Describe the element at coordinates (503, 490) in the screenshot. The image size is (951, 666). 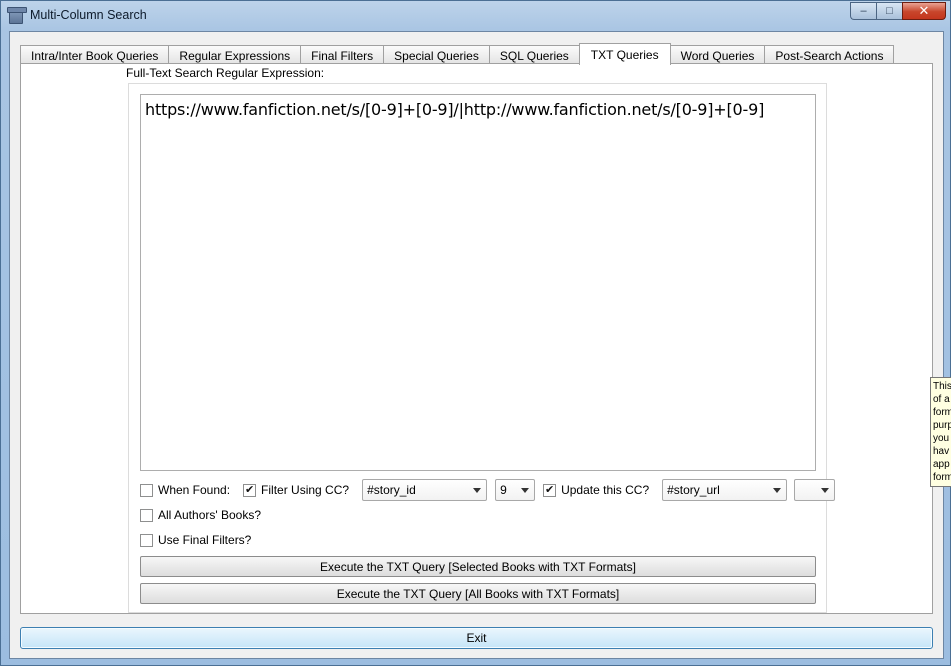
I see `filter-value: 9` at that location.